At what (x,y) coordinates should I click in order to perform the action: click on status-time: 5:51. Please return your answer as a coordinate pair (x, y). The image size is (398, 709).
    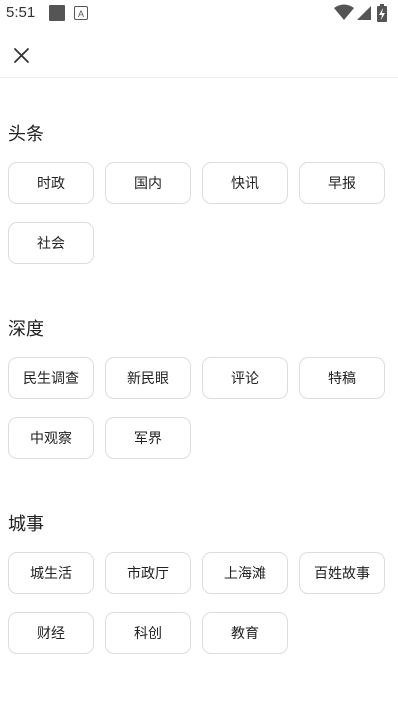
    Looking at the image, I should click on (21, 12).